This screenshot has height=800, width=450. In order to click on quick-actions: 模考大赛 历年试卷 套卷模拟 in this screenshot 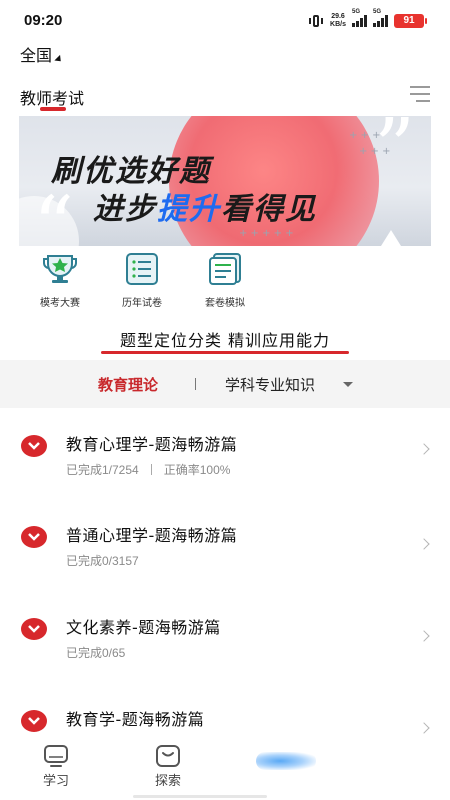, I will do `click(225, 282)`.